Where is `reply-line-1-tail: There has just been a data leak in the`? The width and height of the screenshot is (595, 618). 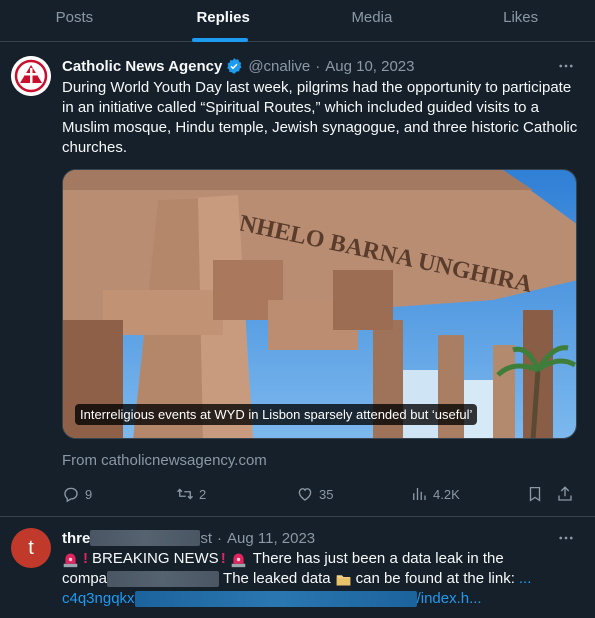 reply-line-1-tail: There has just been a data leak in the is located at coordinates (378, 558).